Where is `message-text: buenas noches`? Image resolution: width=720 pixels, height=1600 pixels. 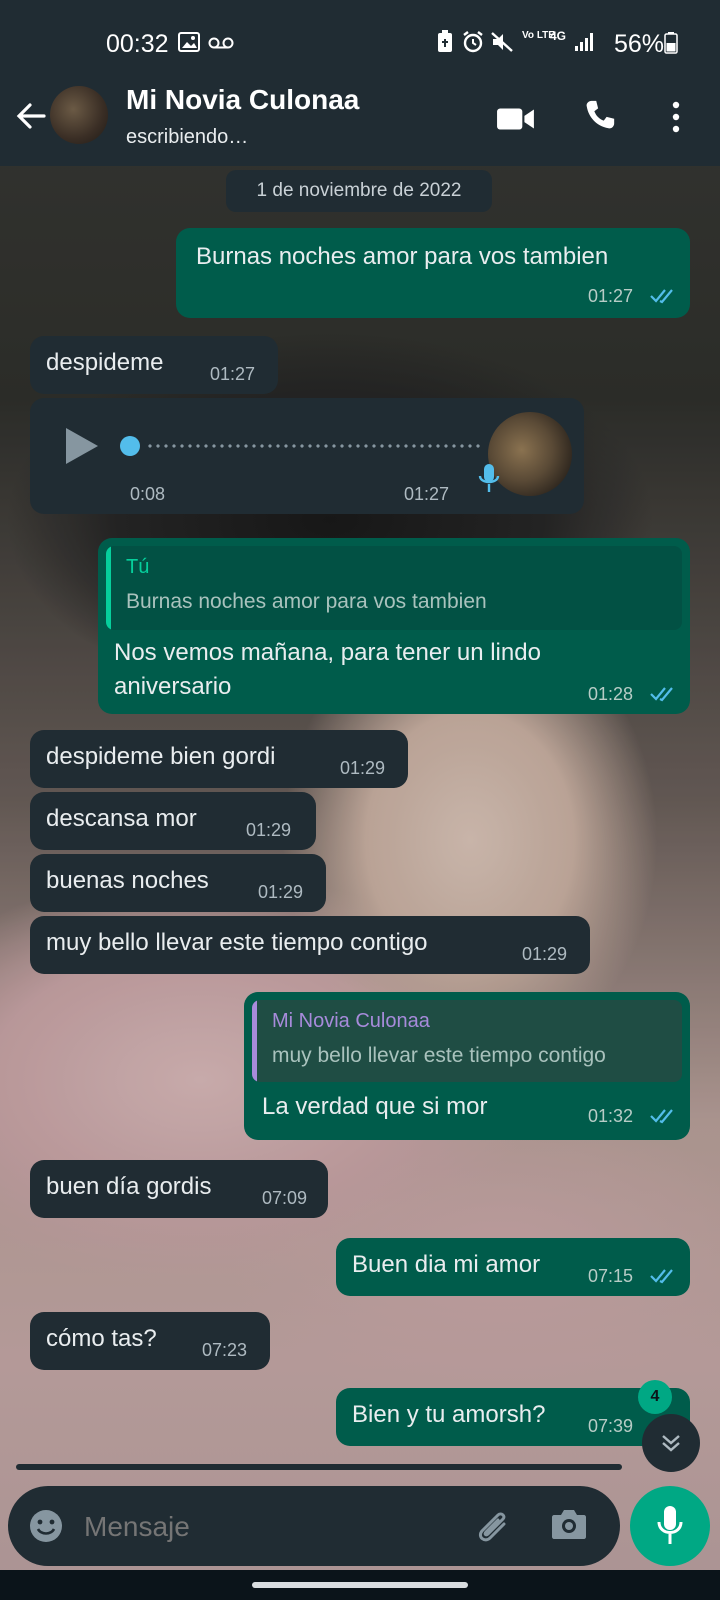 message-text: buenas noches is located at coordinates (127, 880).